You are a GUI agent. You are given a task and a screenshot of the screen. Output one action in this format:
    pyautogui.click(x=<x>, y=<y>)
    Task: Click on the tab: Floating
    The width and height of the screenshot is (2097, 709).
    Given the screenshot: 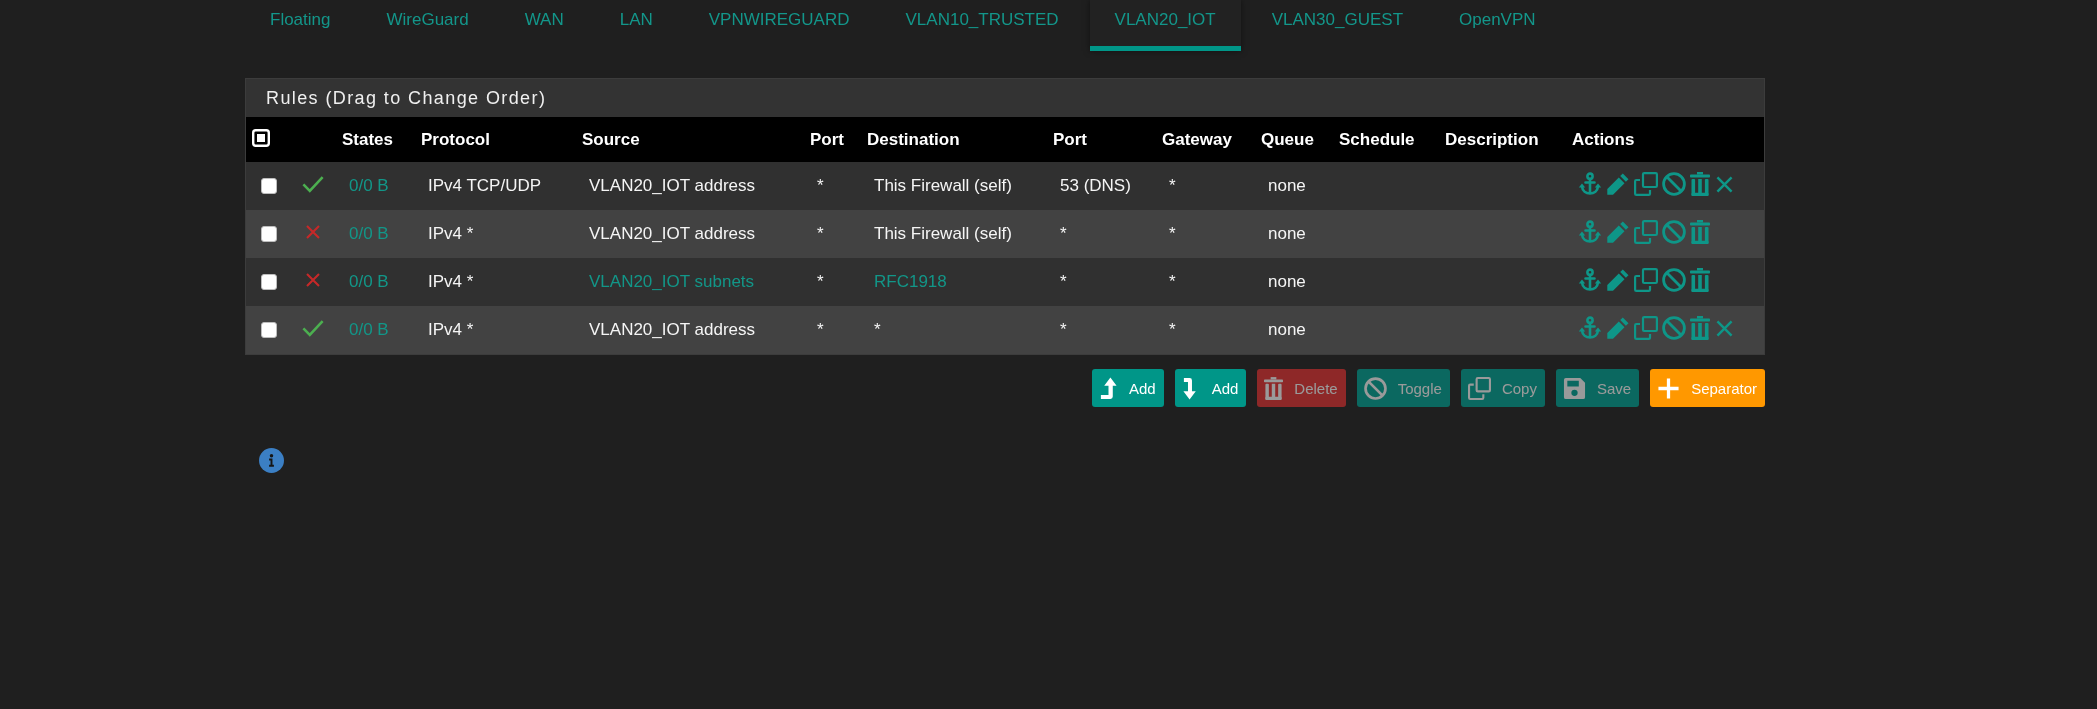 What is the action you would take?
    pyautogui.click(x=300, y=25)
    